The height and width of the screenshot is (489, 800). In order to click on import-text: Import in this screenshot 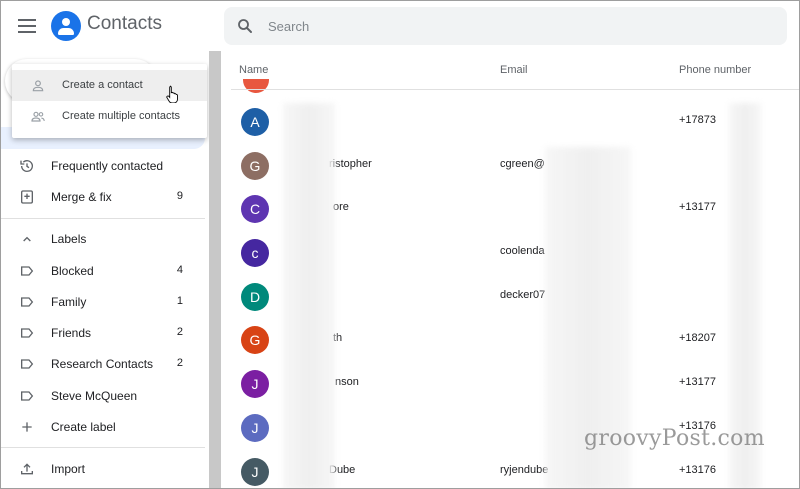, I will do `click(68, 469)`.